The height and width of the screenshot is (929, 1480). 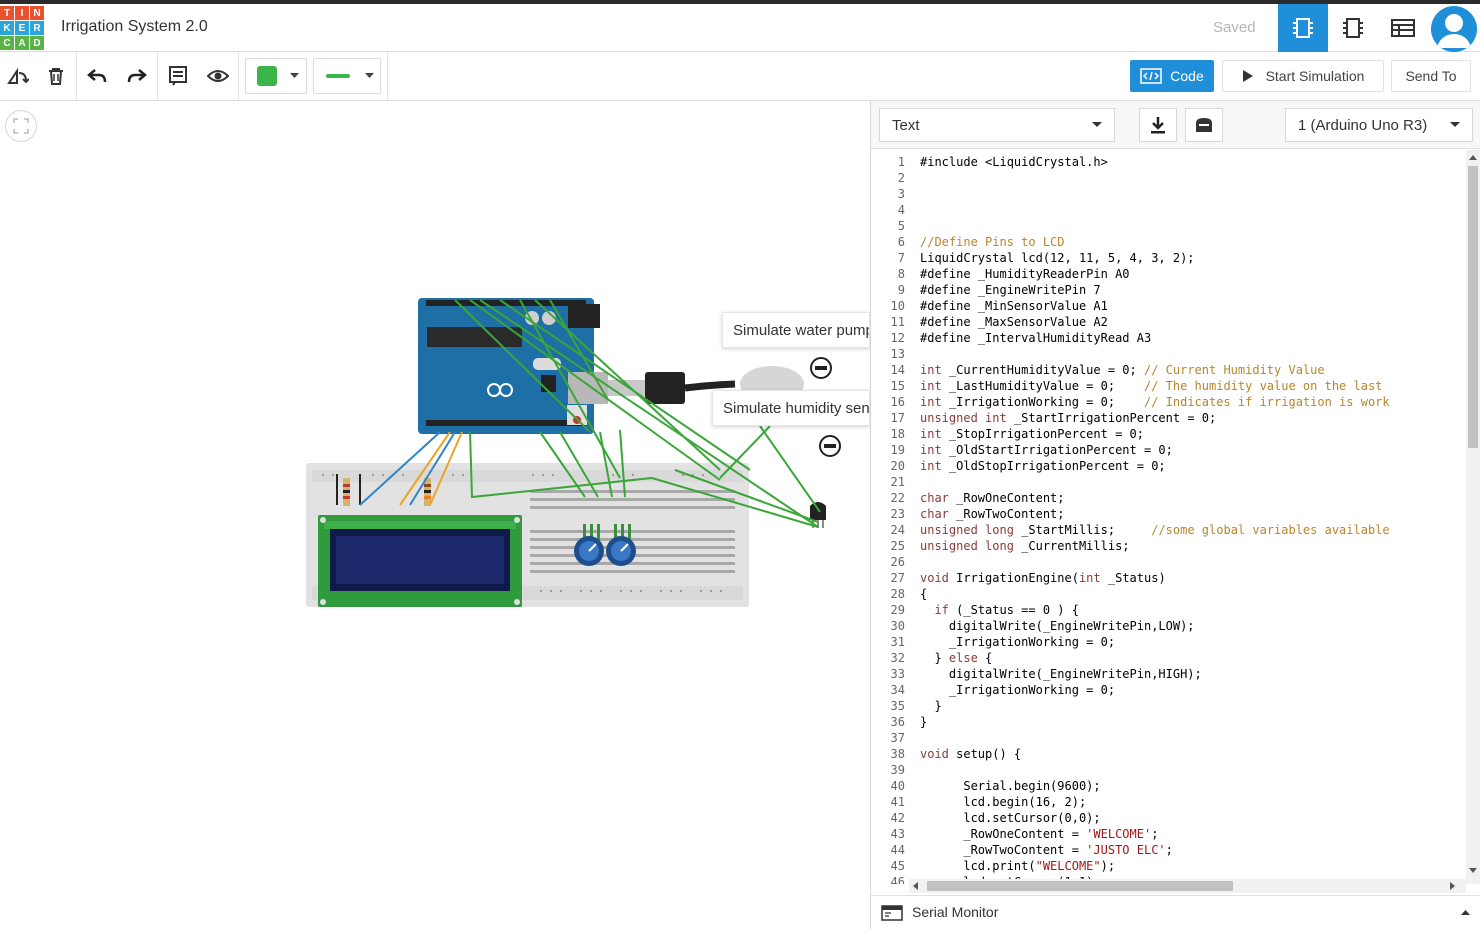 I want to click on project-title: Irrigation System 2.0, so click(x=134, y=27).